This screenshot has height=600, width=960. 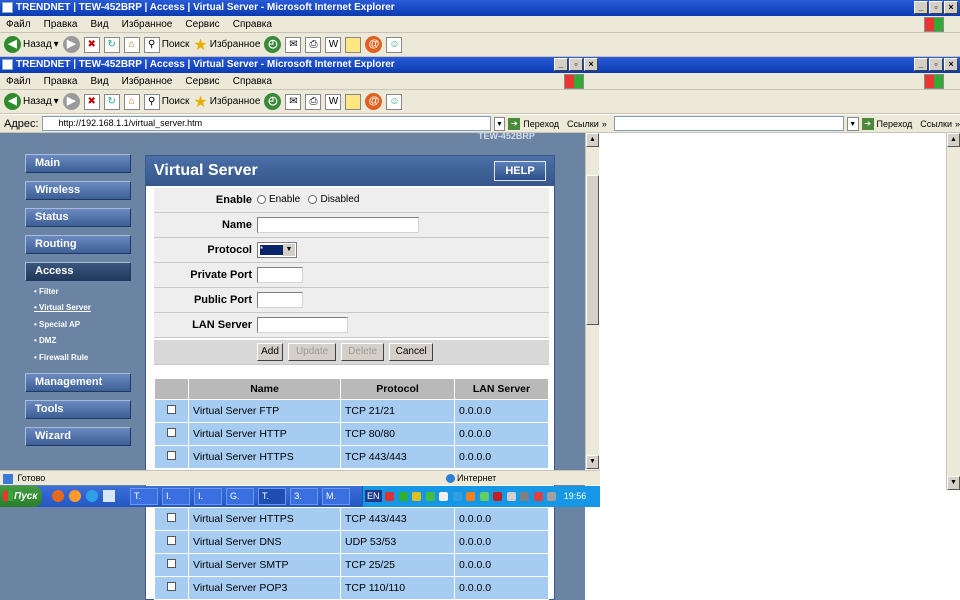 I want to click on address-input: http://192.168.1.1/virtual_server.htm, so click(x=266, y=123).